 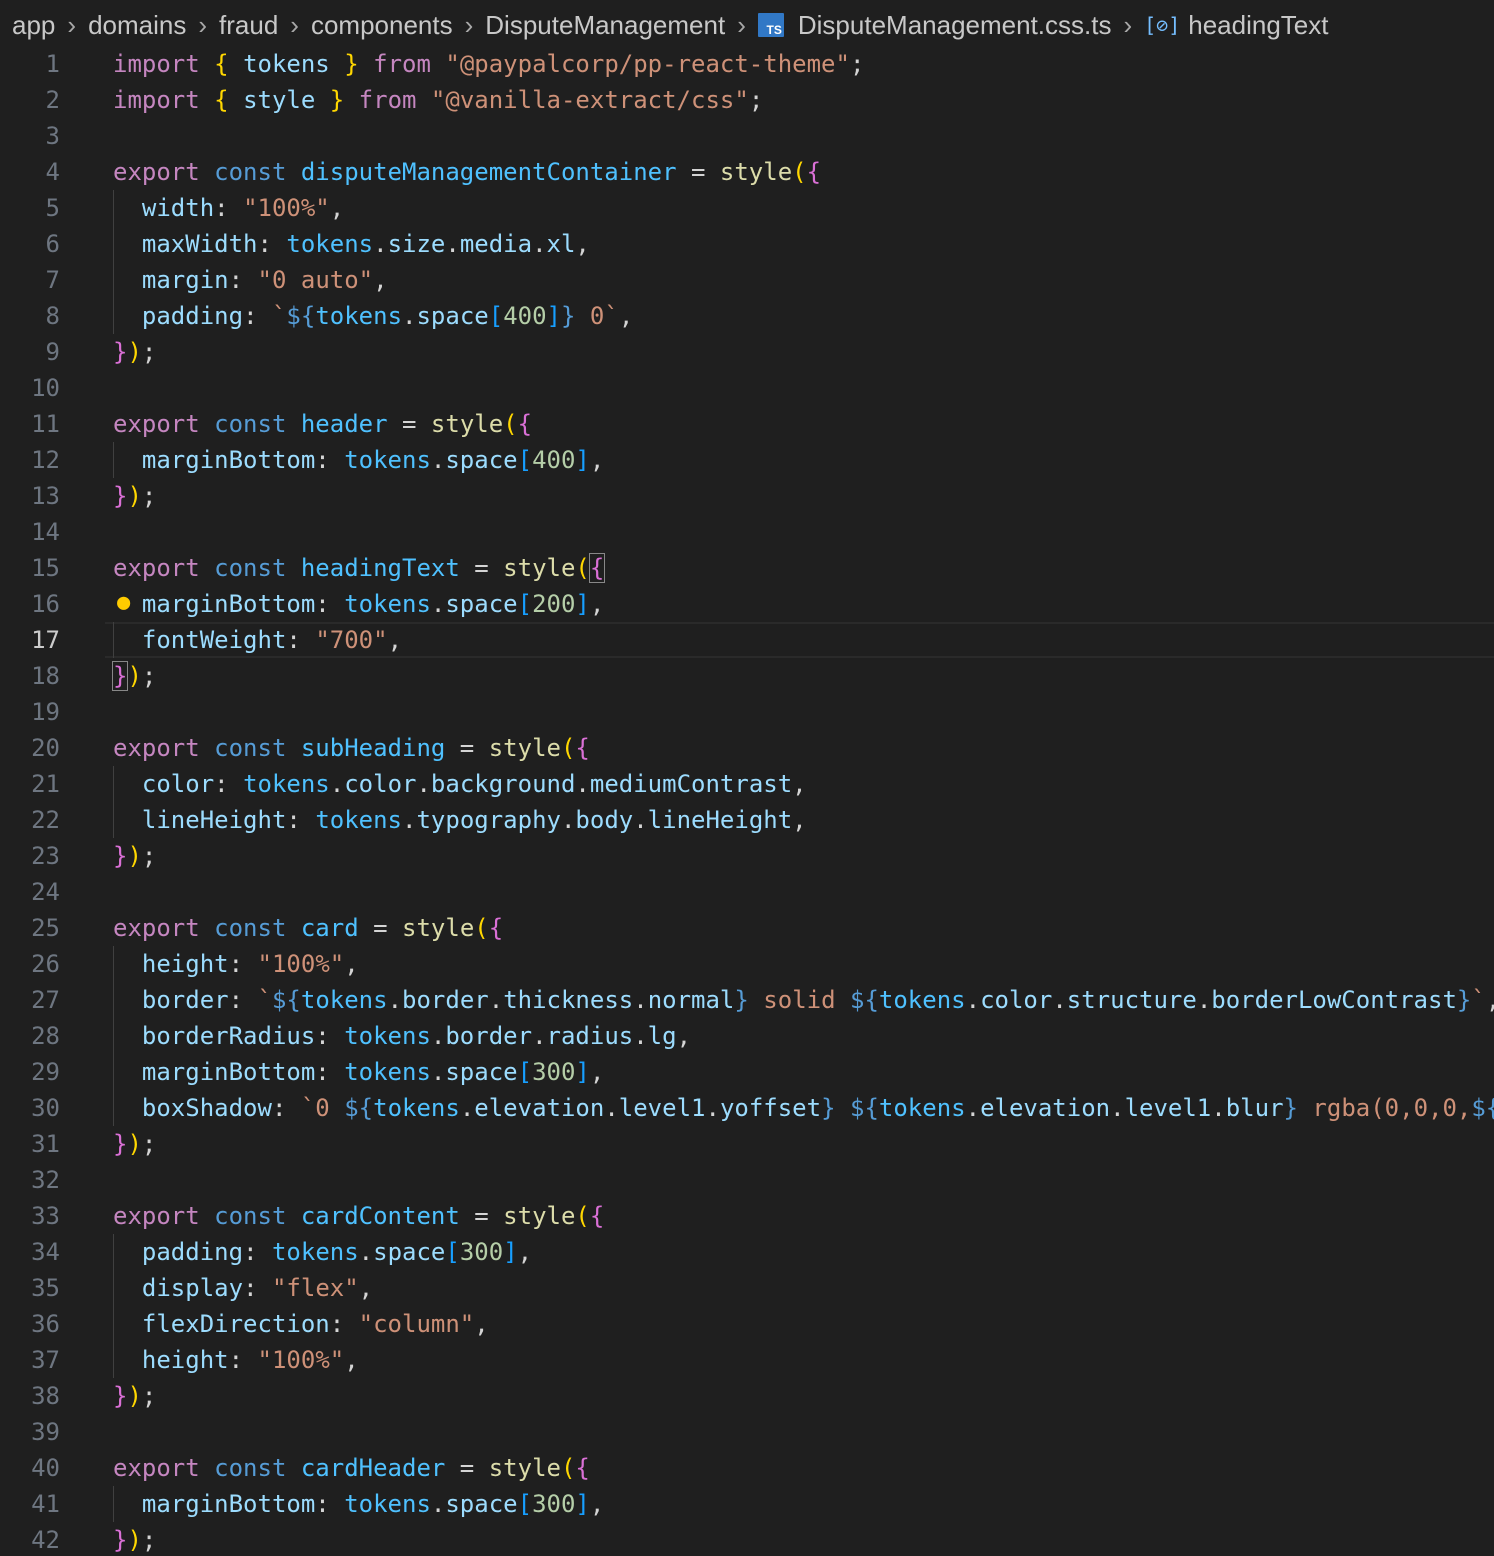 I want to click on code-line: 23});, so click(x=747, y=856).